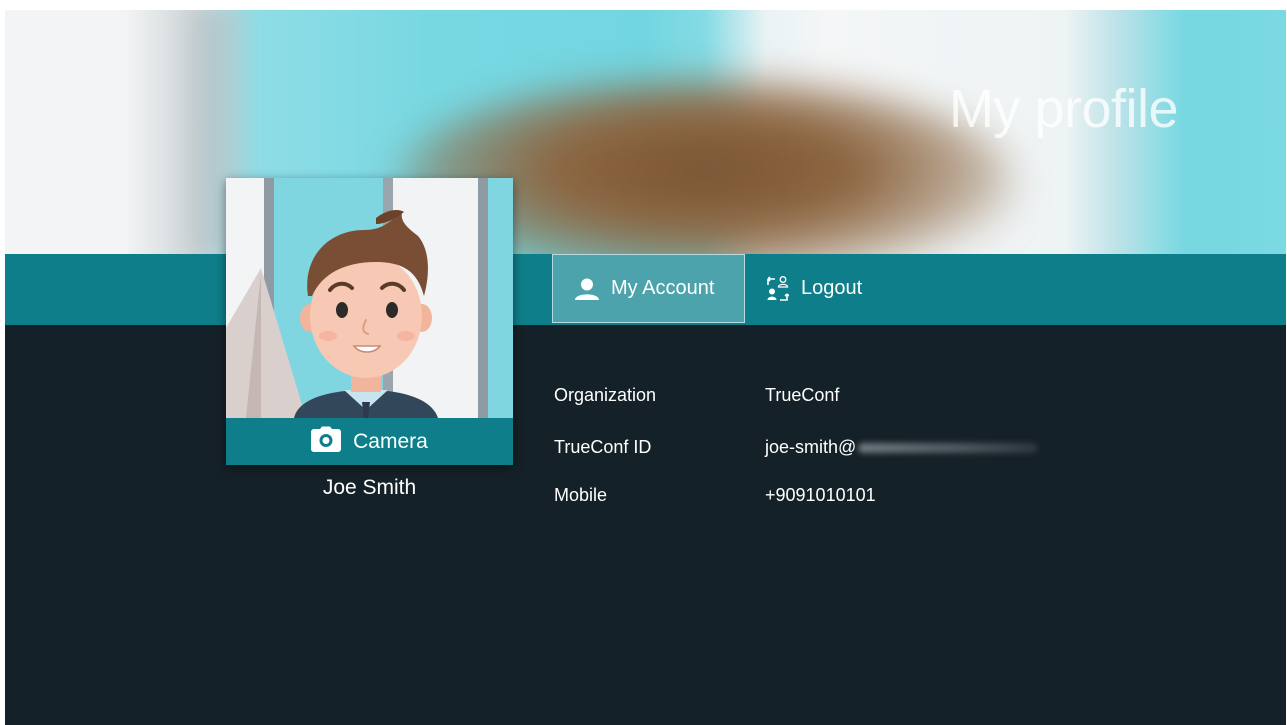 This screenshot has height=725, width=1287. What do you see at coordinates (663, 288) in the screenshot?
I see `tab-label: My Account` at bounding box center [663, 288].